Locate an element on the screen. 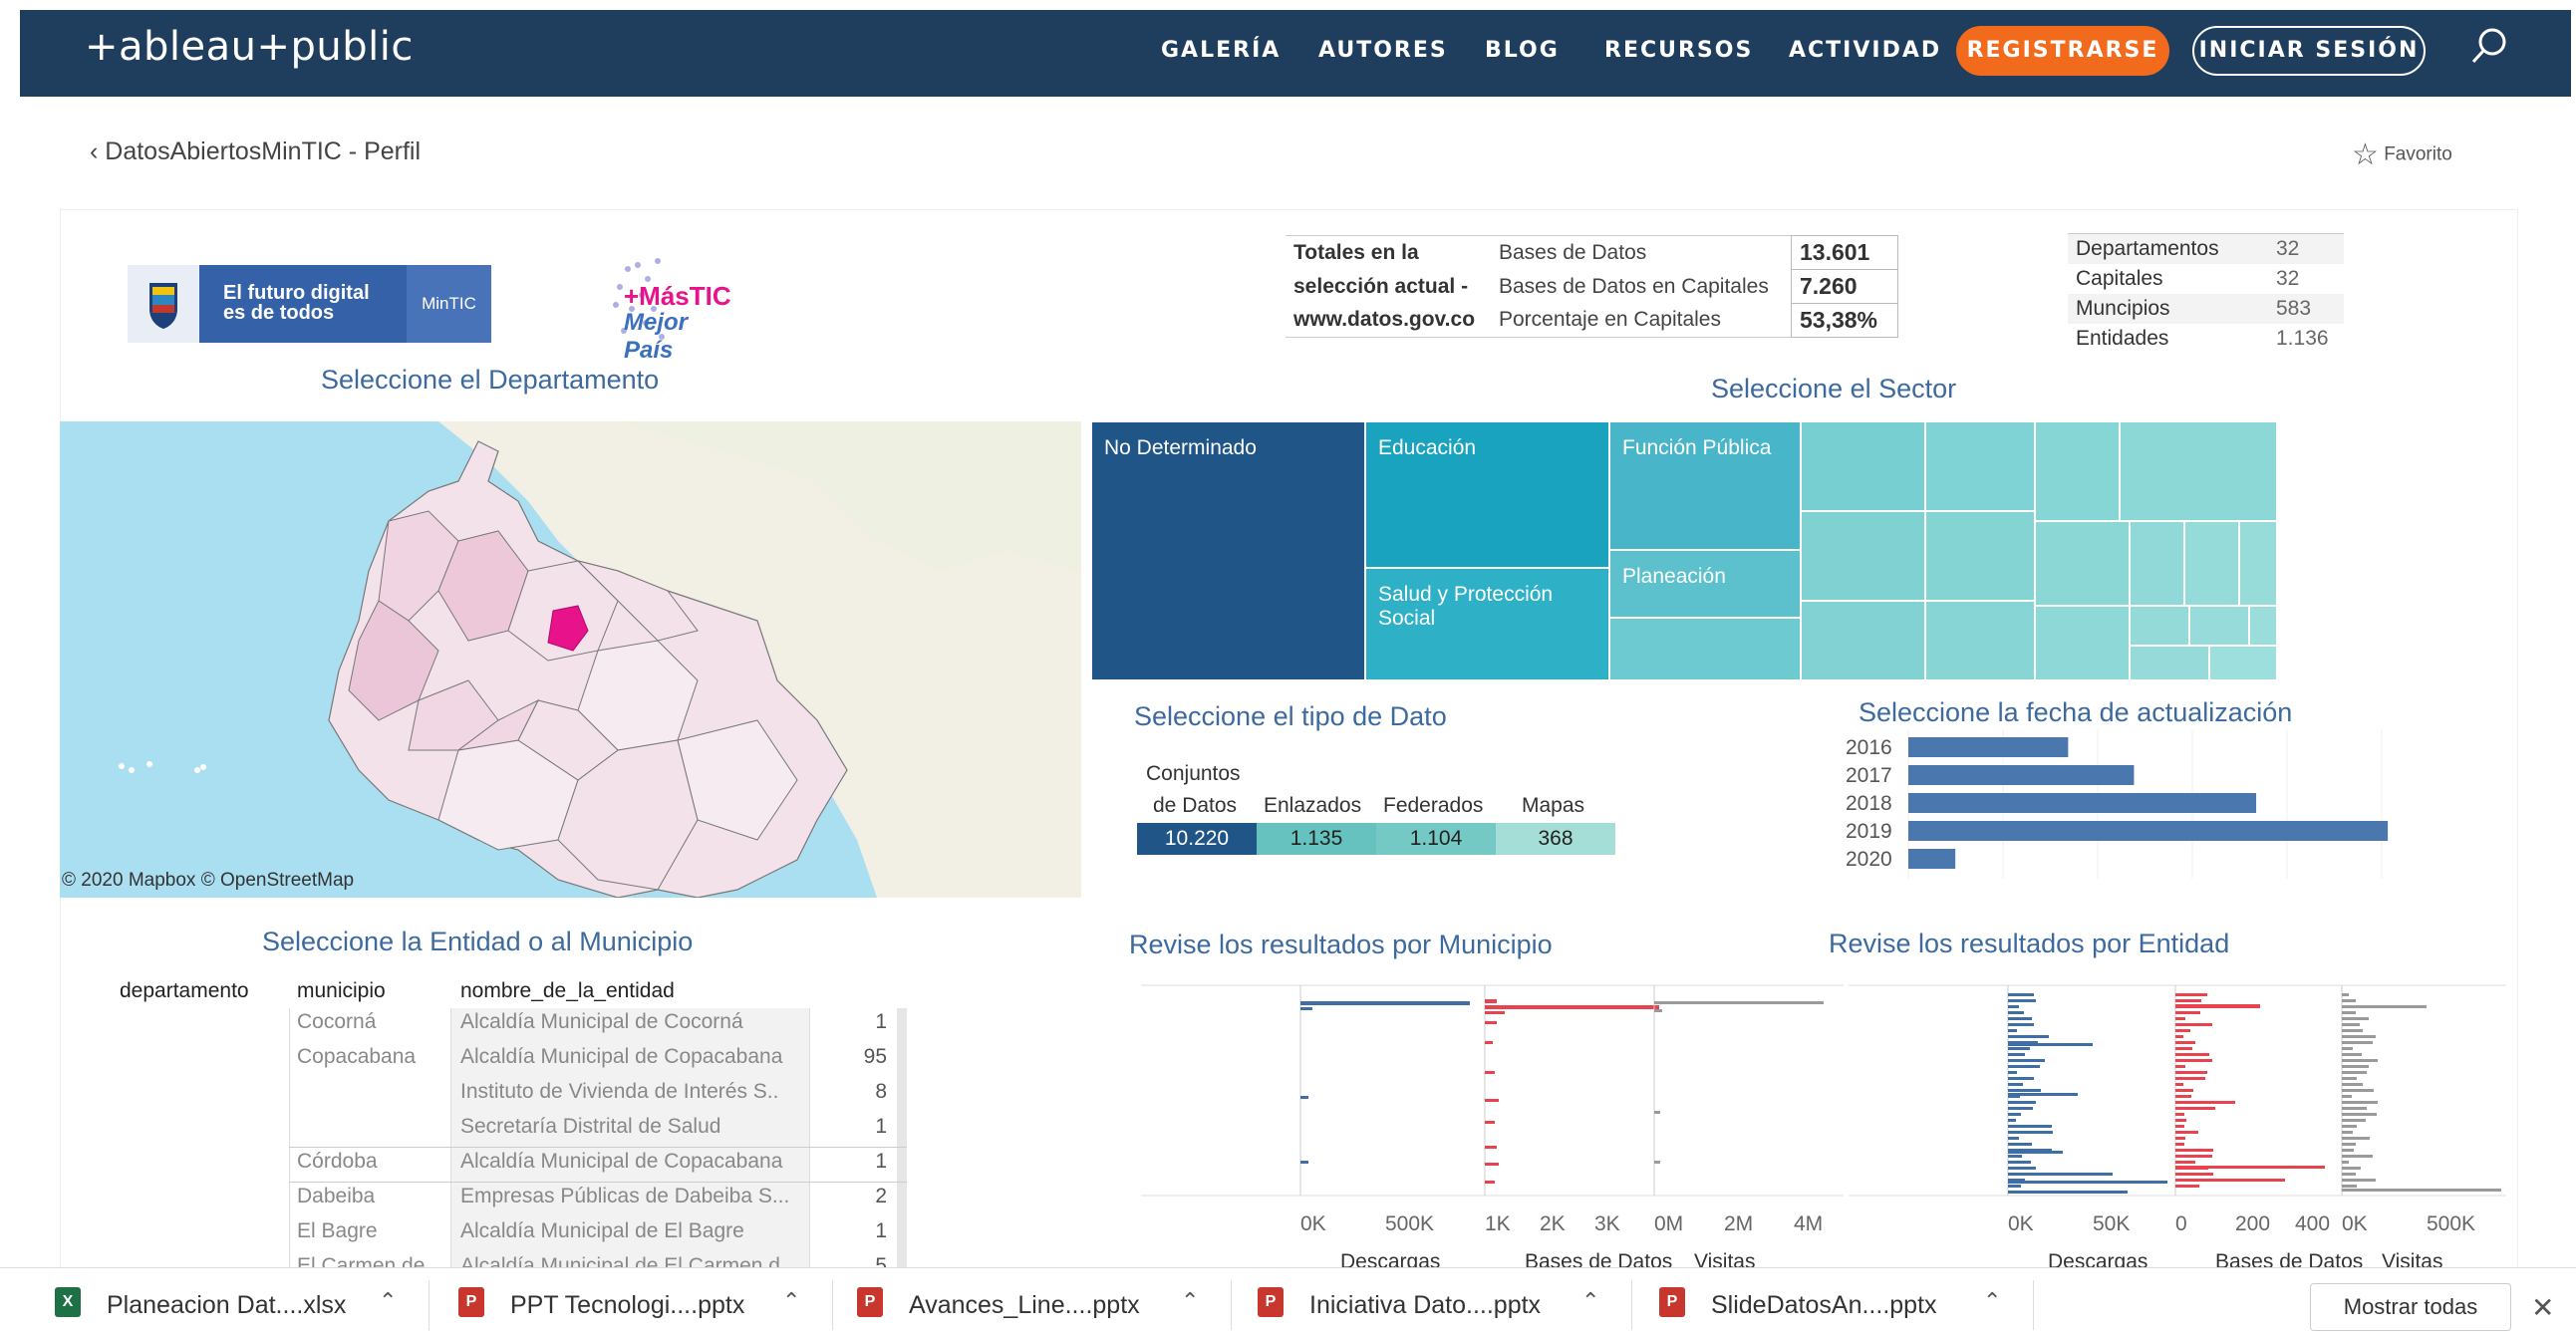 Image resolution: width=2576 pixels, height=1337 pixels. tableau-public-logo: +ableau+public is located at coordinates (249, 47).